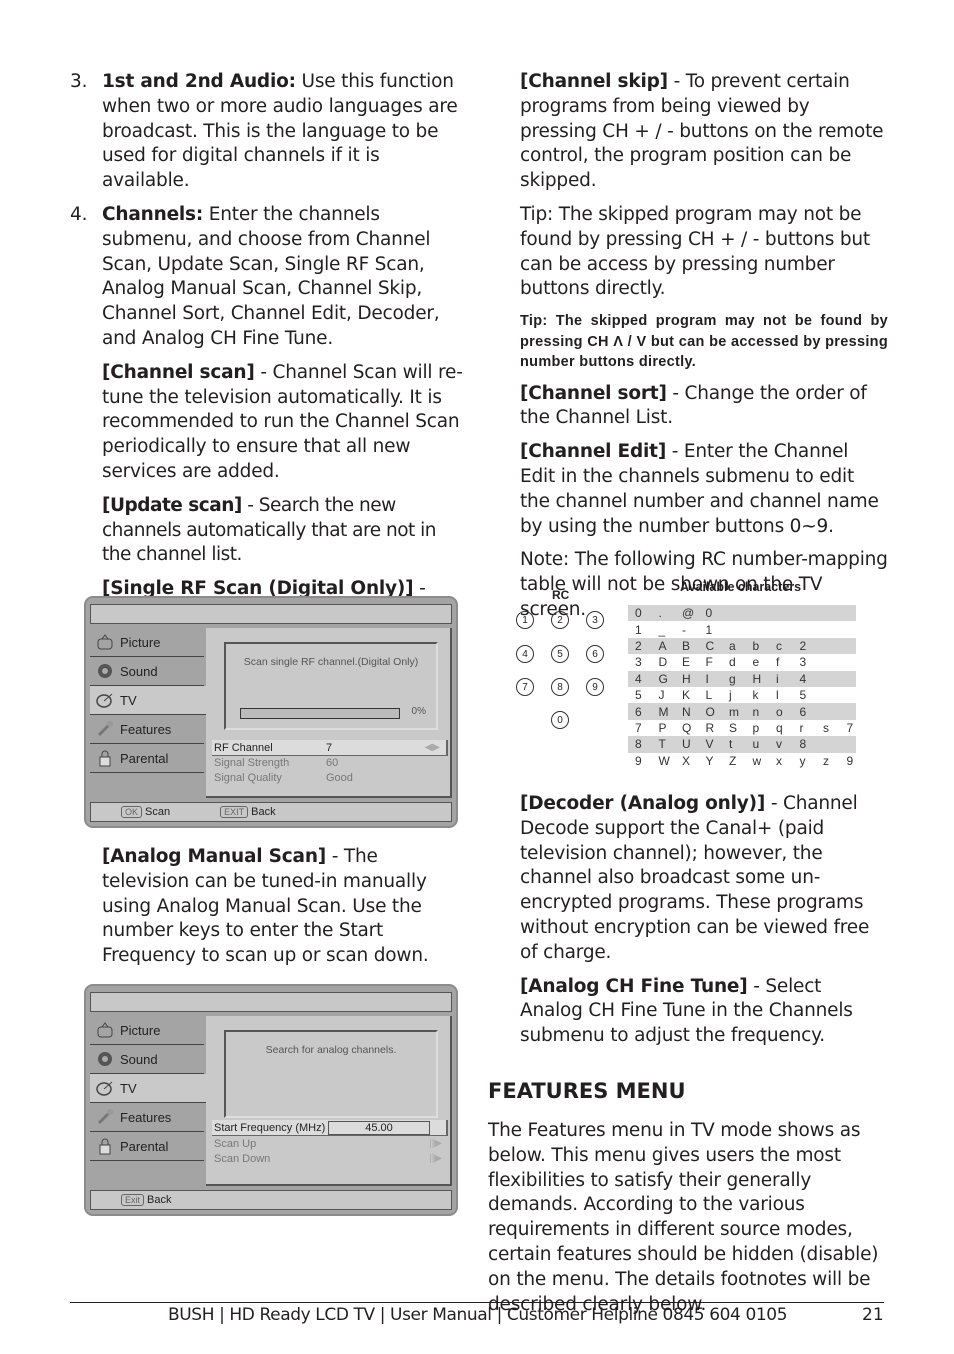 Image resolution: width=954 pixels, height=1354 pixels. What do you see at coordinates (330, 1143) in the screenshot?
I see `row-scan-up: Scan Up ||▶` at bounding box center [330, 1143].